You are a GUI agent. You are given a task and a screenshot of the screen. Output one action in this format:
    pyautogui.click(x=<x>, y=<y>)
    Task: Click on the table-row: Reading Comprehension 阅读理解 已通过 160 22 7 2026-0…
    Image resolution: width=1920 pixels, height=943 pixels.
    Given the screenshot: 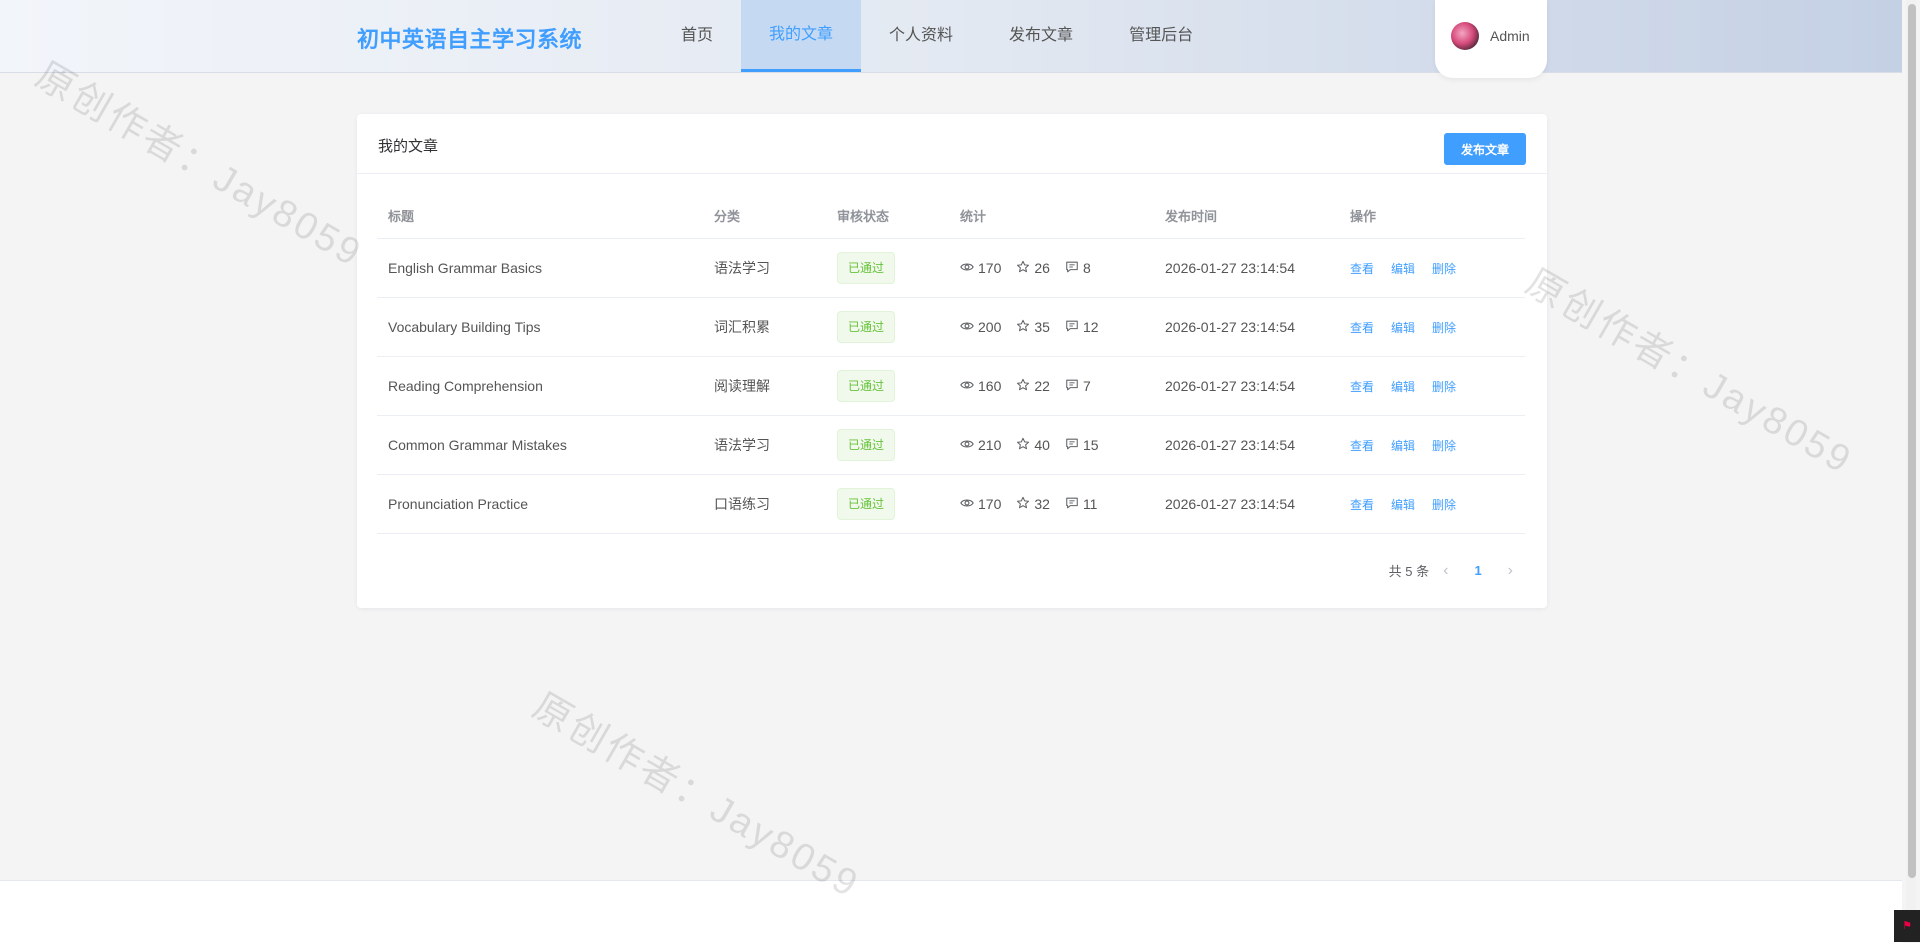 What is the action you would take?
    pyautogui.click(x=951, y=386)
    